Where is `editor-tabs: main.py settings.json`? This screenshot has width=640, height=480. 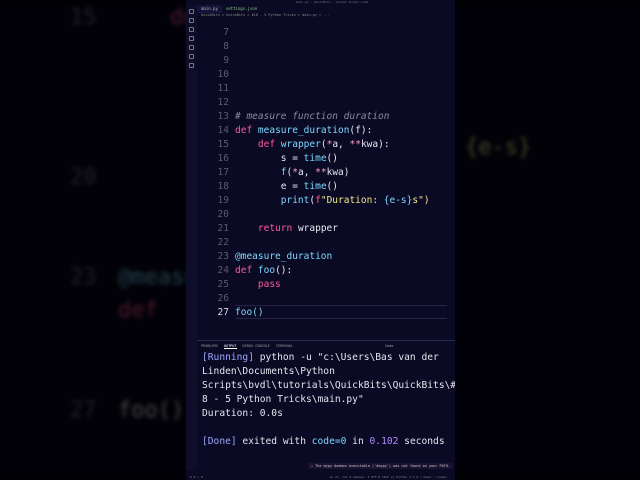 editor-tabs: main.py settings.json is located at coordinates (326, 9).